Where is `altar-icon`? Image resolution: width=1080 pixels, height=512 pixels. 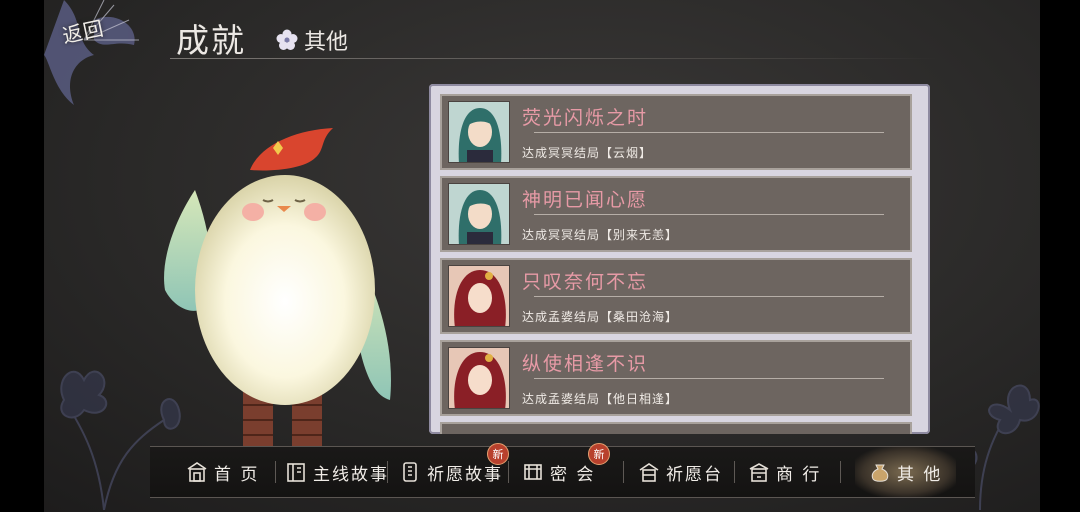
altar-icon is located at coordinates (649, 472).